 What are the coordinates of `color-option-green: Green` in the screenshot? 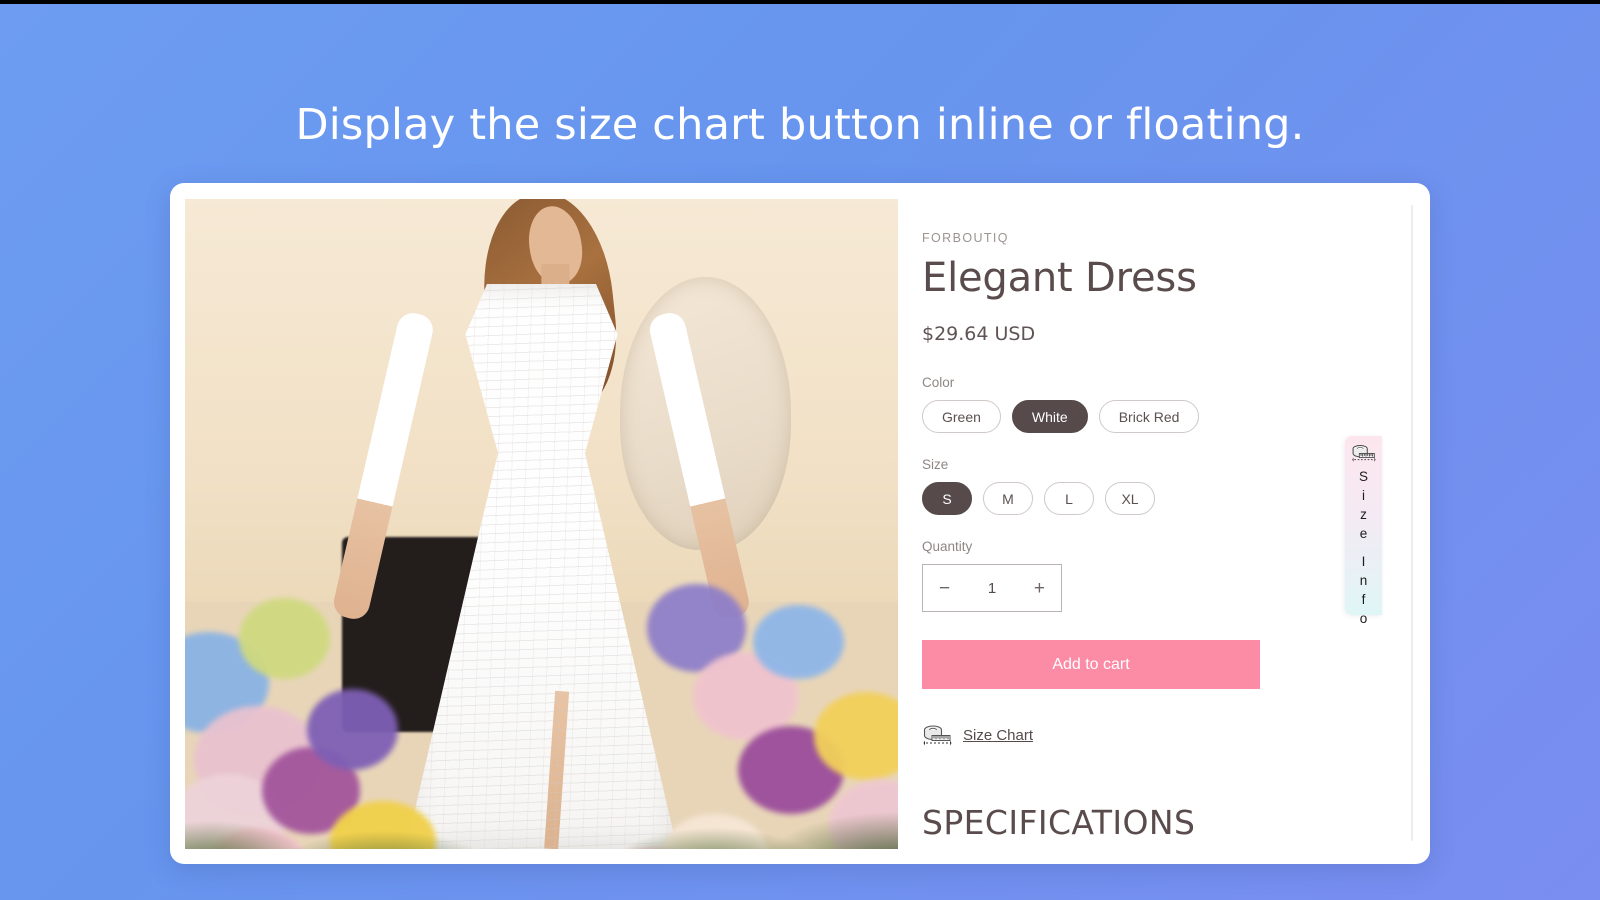 It's located at (961, 416).